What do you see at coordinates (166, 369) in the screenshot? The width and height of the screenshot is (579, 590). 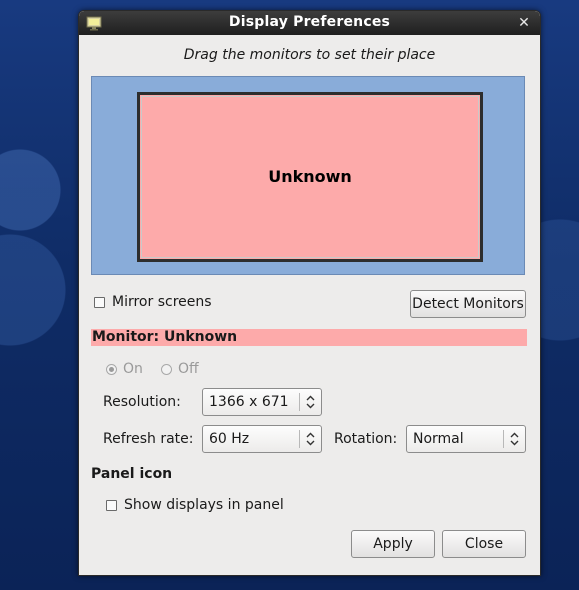 I see `power-off-radio` at bounding box center [166, 369].